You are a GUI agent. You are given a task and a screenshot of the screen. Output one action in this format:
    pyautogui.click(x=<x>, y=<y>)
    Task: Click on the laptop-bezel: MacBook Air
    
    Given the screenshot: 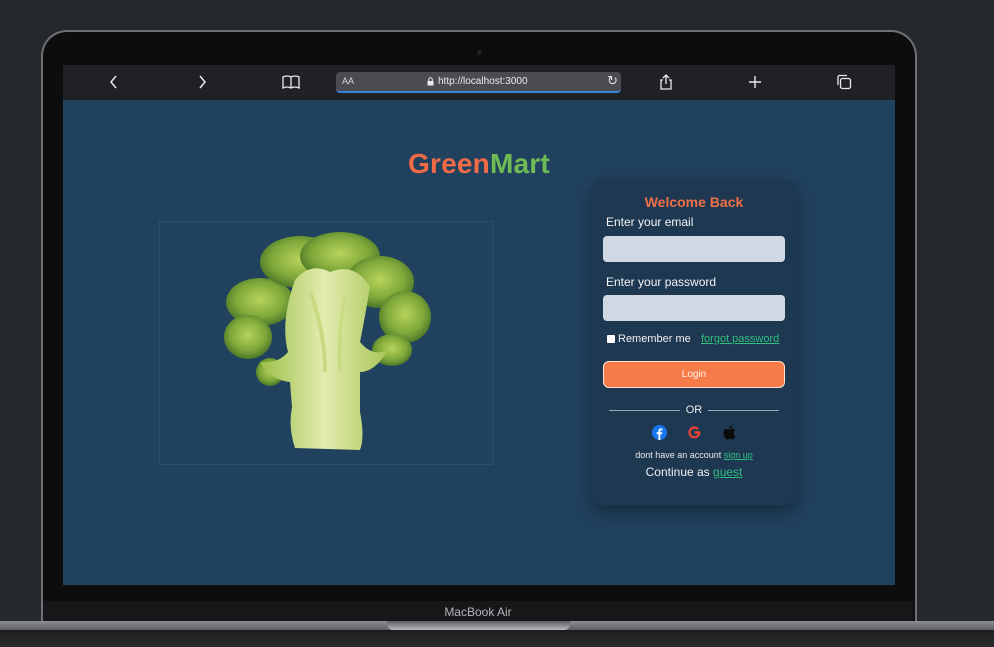 What is the action you would take?
    pyautogui.click(x=478, y=612)
    